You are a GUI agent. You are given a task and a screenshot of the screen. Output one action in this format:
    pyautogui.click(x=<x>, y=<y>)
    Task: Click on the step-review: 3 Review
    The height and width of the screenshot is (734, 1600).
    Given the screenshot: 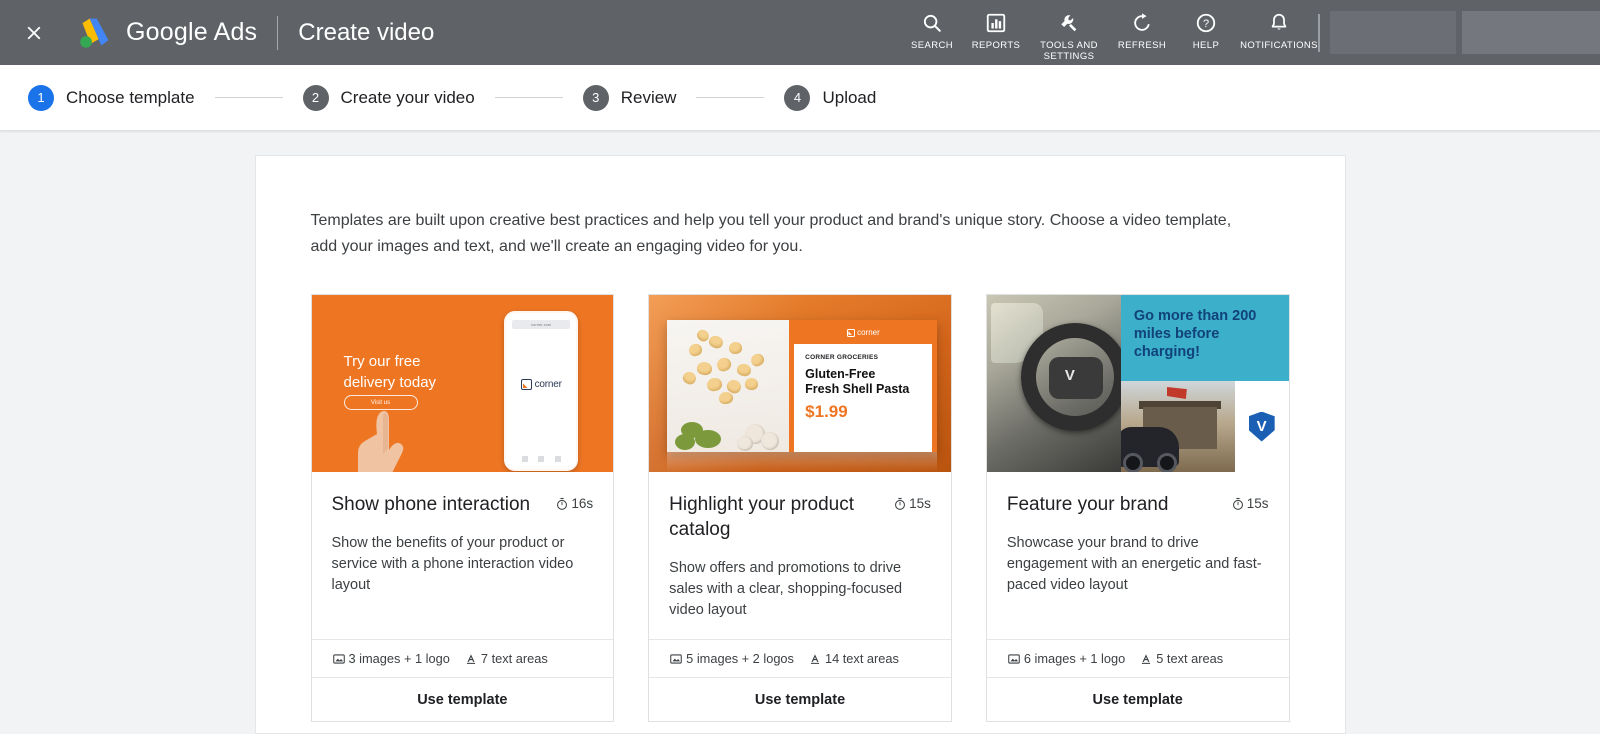 What is the action you would take?
    pyautogui.click(x=629, y=97)
    